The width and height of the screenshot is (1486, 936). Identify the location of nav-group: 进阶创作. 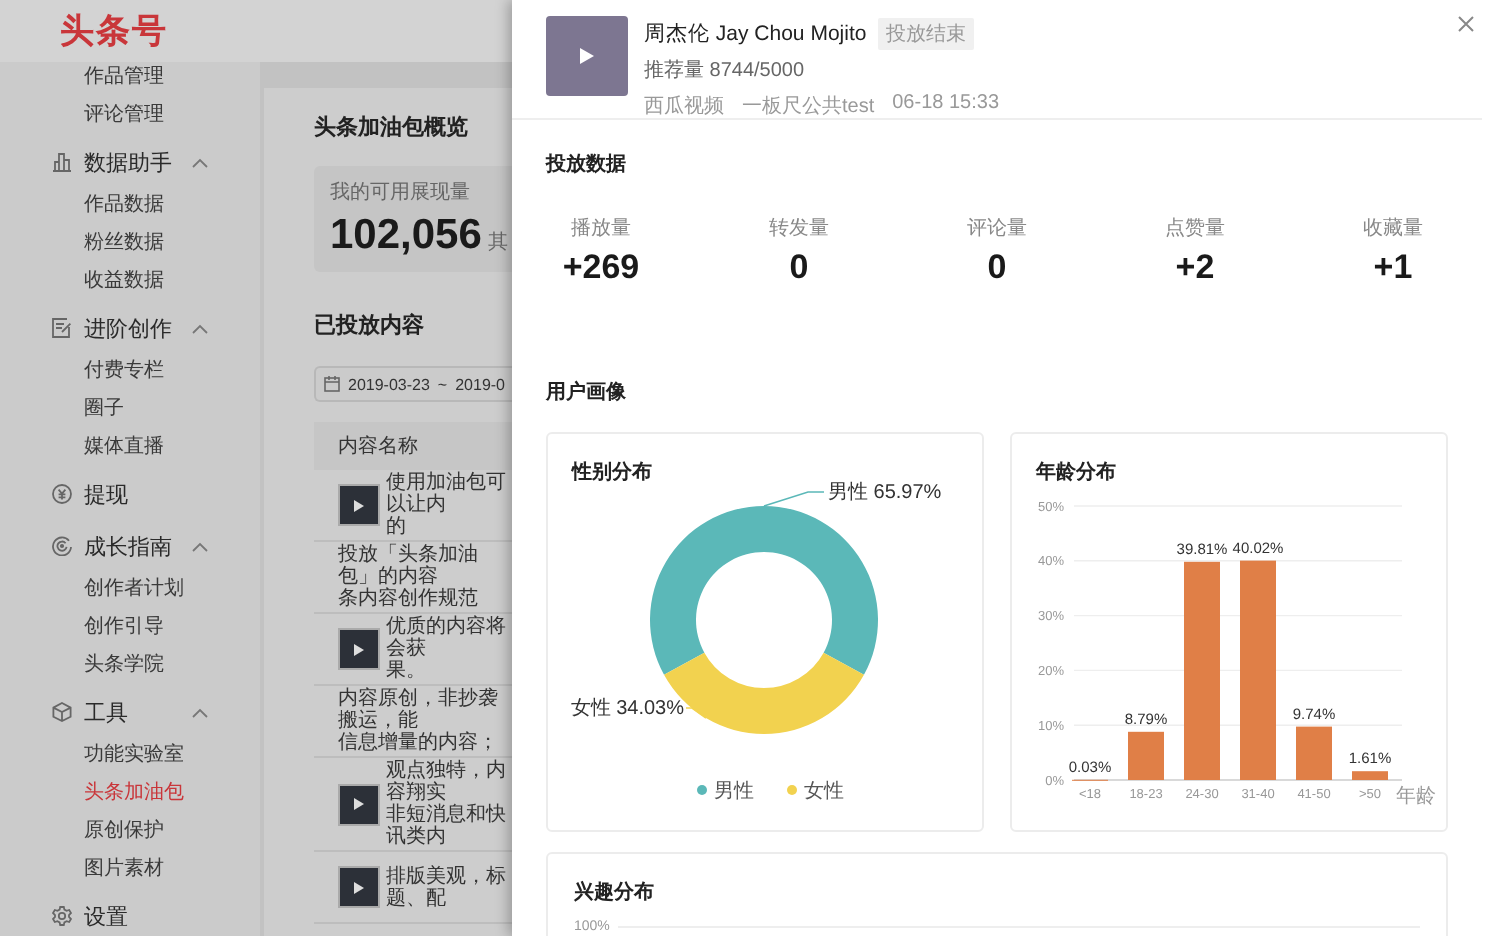
(130, 328).